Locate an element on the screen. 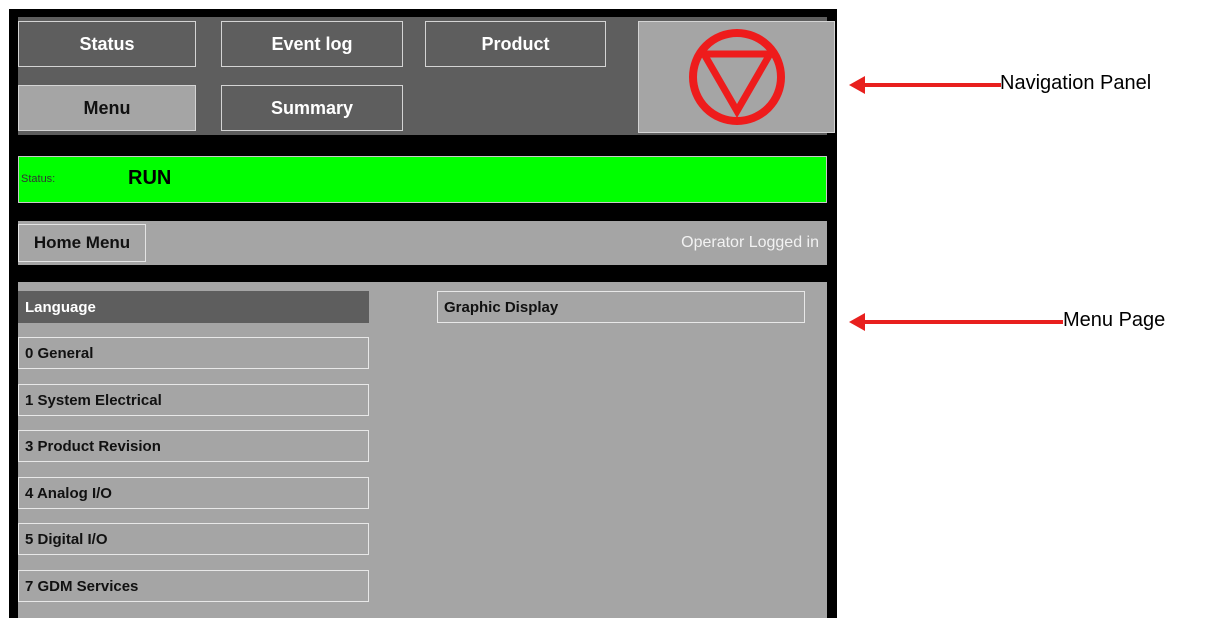 The width and height of the screenshot is (1208, 618). menu-page-annotation: Menu Page is located at coordinates (1028, 322).